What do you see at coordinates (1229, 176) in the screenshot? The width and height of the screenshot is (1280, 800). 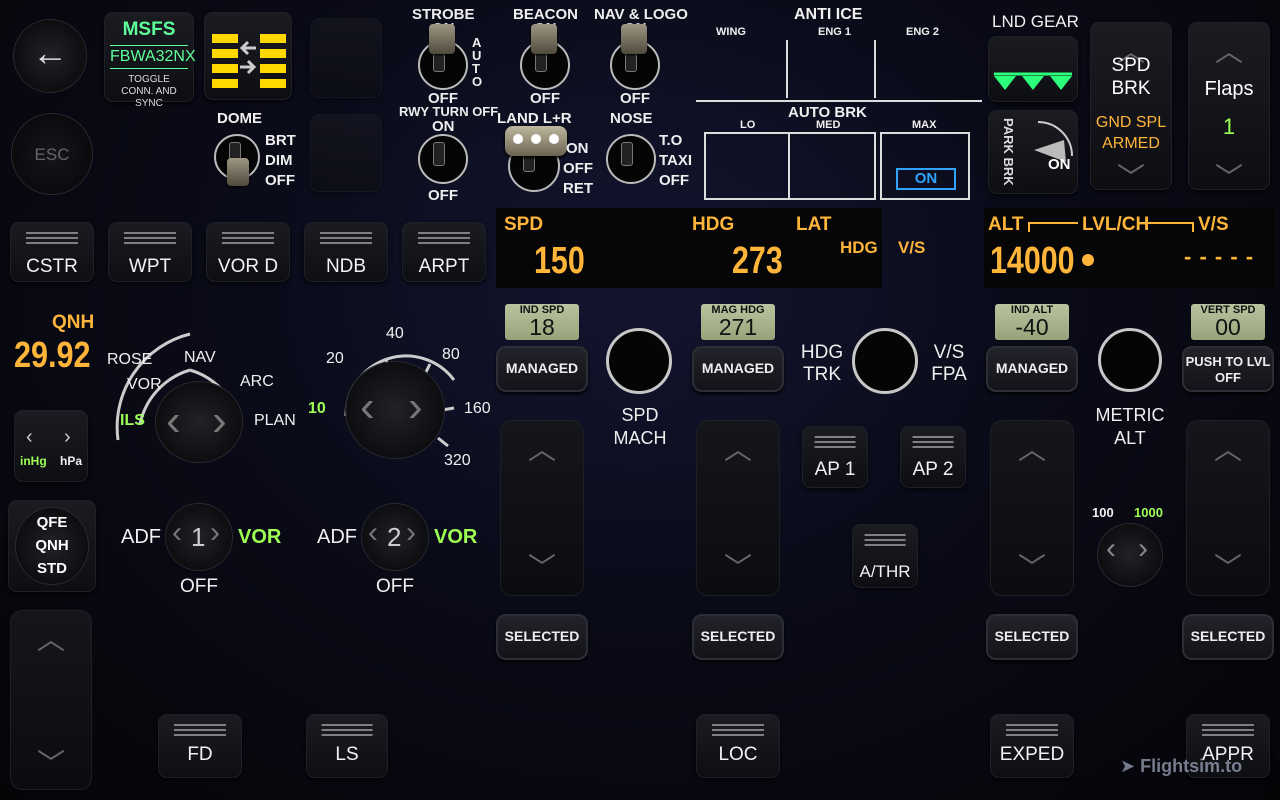 I see `flaps-down-chevron-icon: ﹀` at bounding box center [1229, 176].